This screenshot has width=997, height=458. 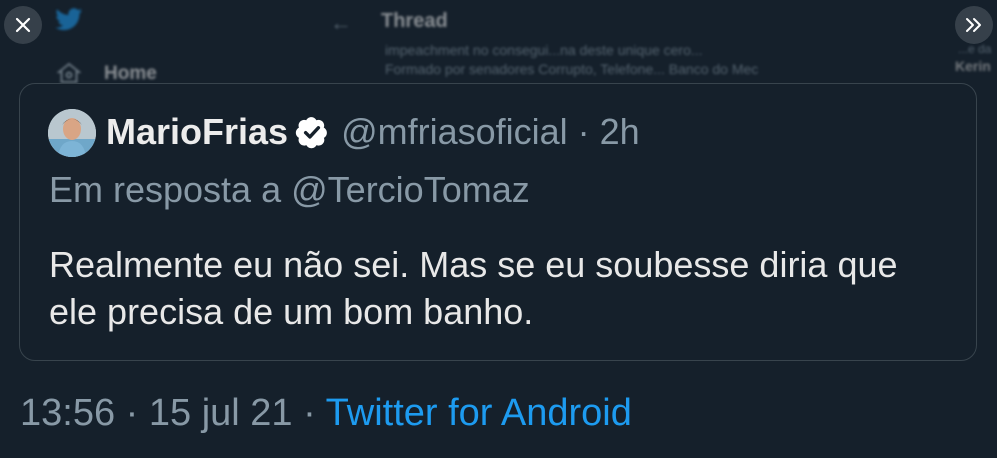 I want to click on close-icon, so click(x=23, y=25).